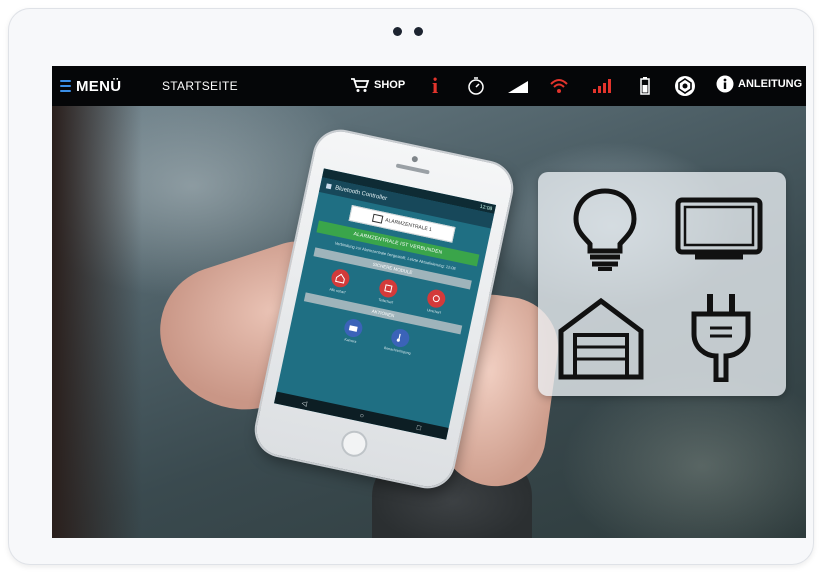  I want to click on anleitung-label: ANLEITUNG, so click(770, 84).